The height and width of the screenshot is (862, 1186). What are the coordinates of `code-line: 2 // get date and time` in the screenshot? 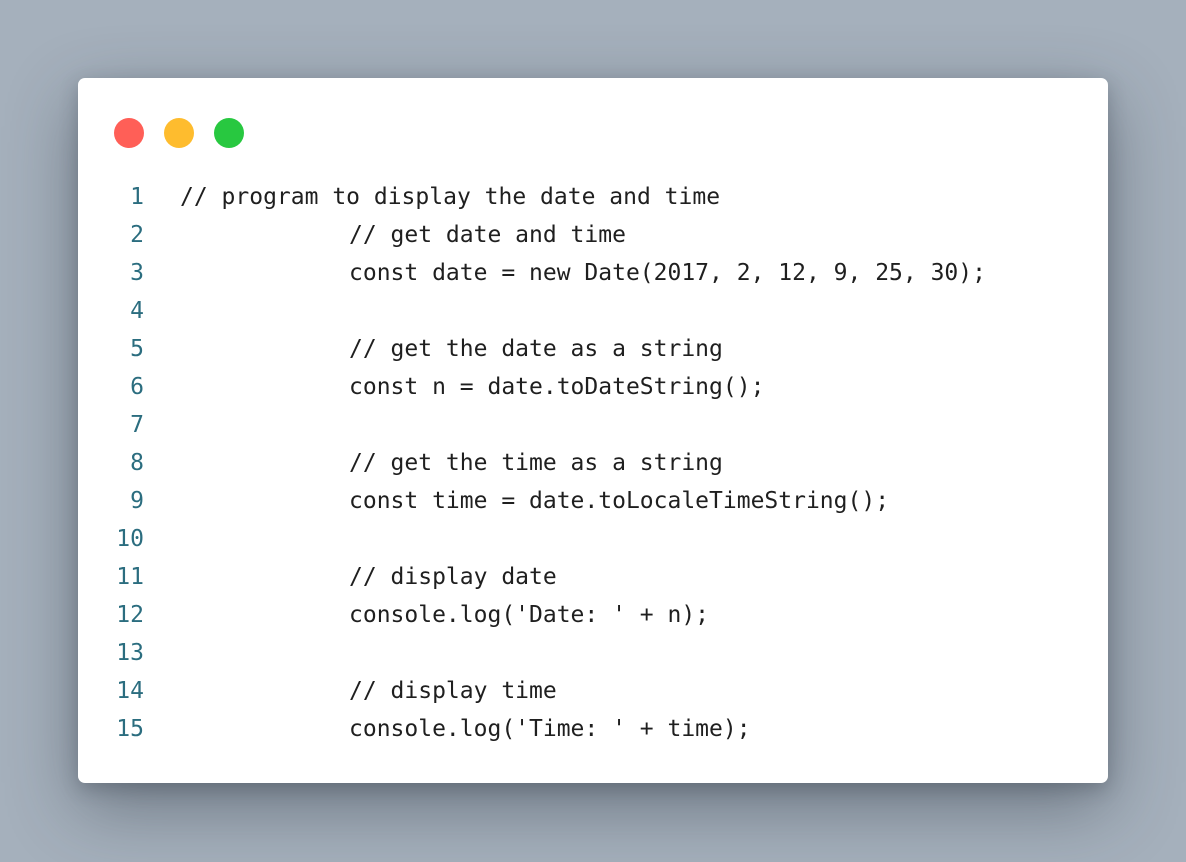 It's located at (593, 235).